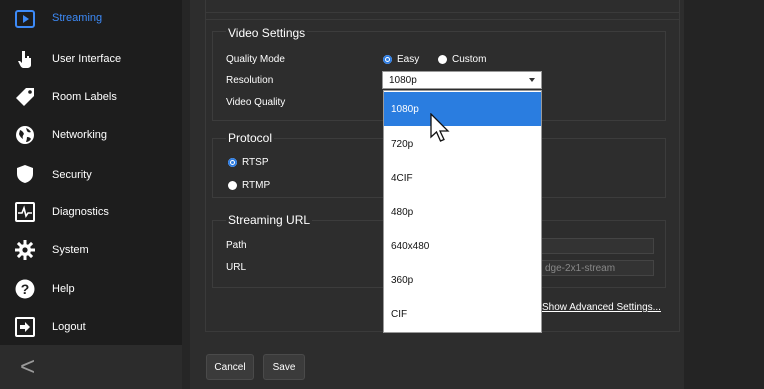  I want to click on sidebar-item-label: Streaming, so click(77, 18).